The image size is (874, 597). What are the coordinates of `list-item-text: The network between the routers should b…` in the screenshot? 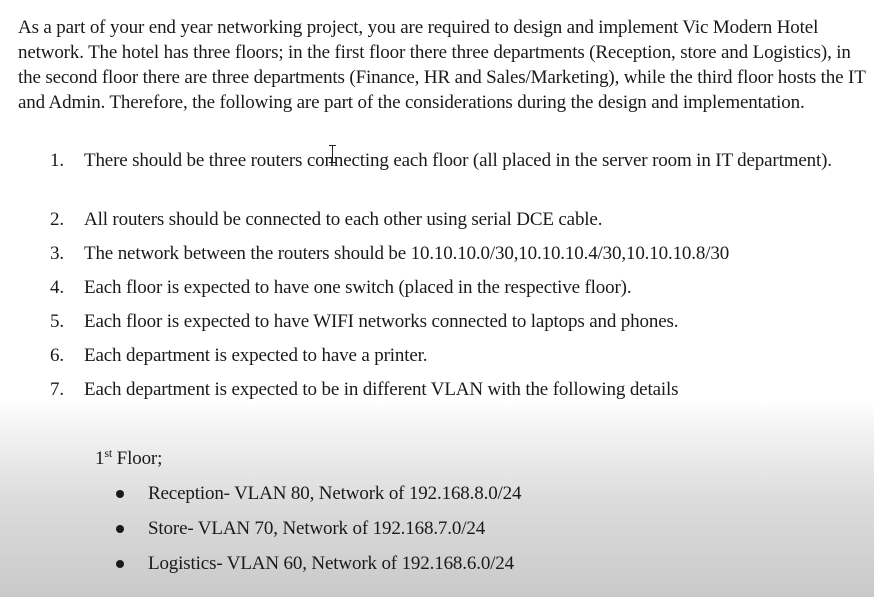 It's located at (407, 253).